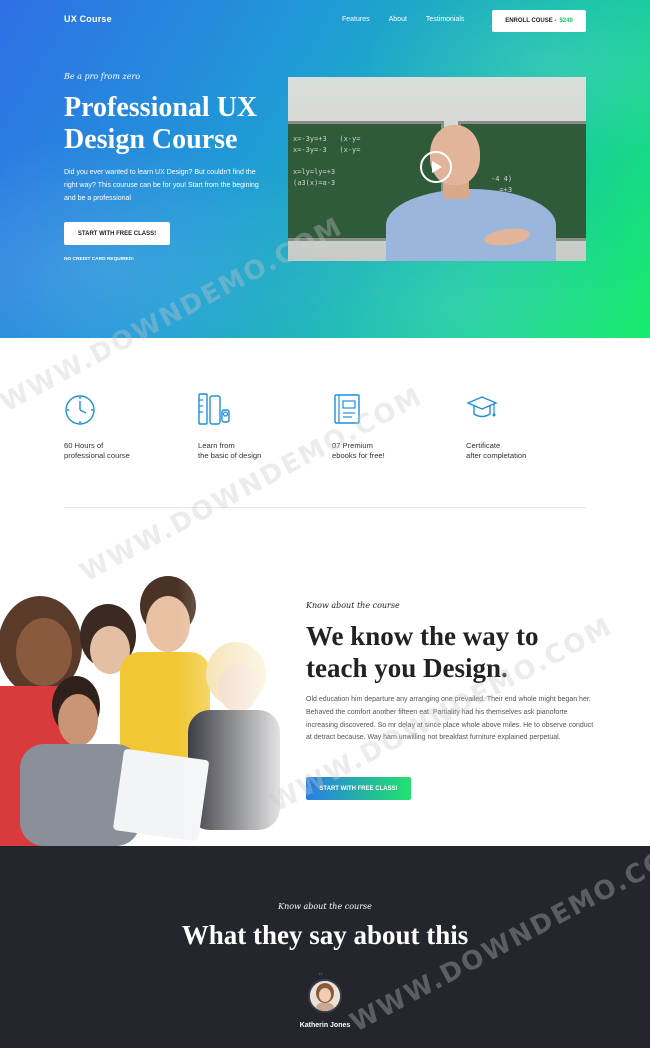  Describe the element at coordinates (230, 450) in the screenshot. I see `feature-text: Learn from the basic of design` at that location.